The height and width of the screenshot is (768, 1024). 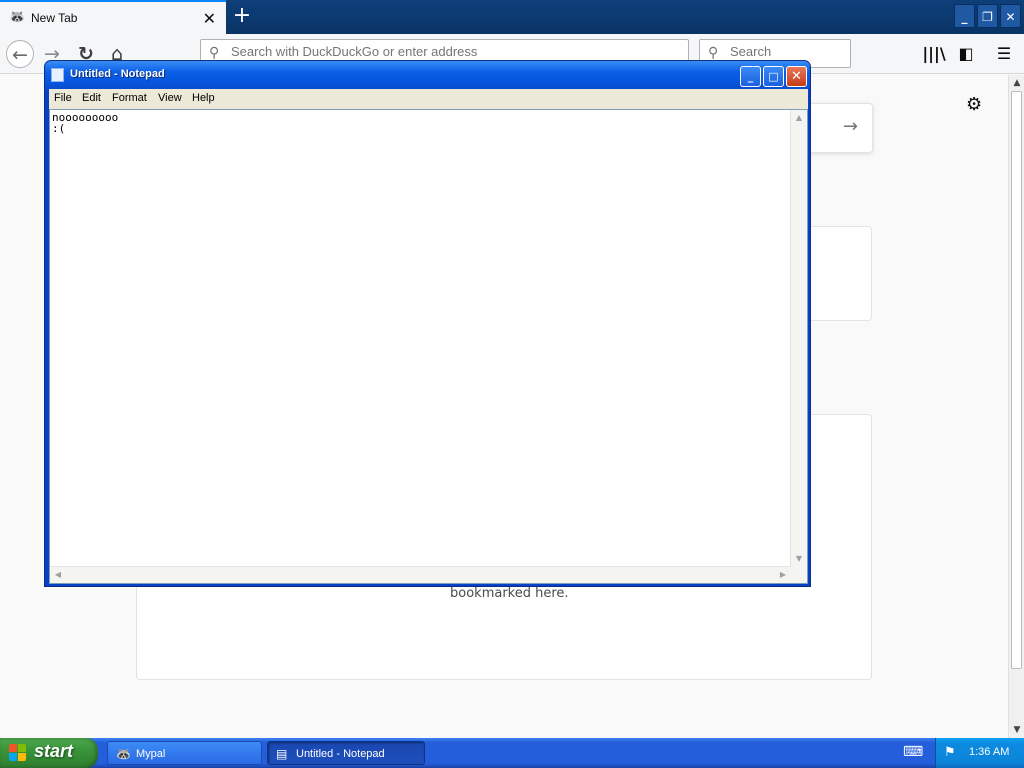 I want to click on notepad-icon: ▤, so click(x=282, y=754).